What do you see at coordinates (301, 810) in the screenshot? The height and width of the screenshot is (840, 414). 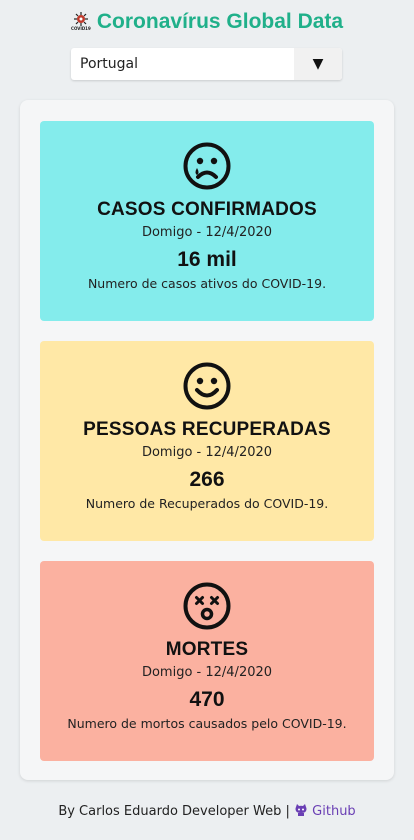 I see `github-icon` at bounding box center [301, 810].